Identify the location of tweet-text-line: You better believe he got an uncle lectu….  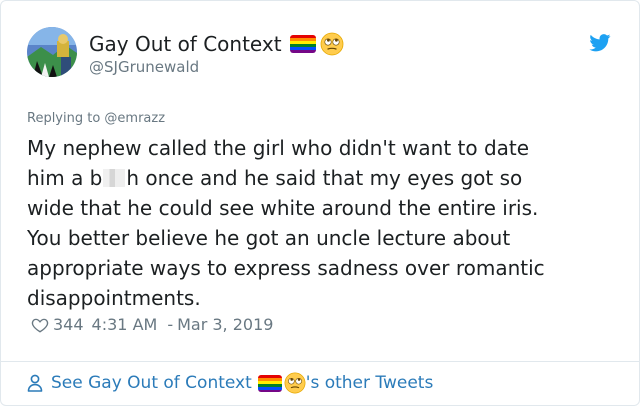
(269, 238).